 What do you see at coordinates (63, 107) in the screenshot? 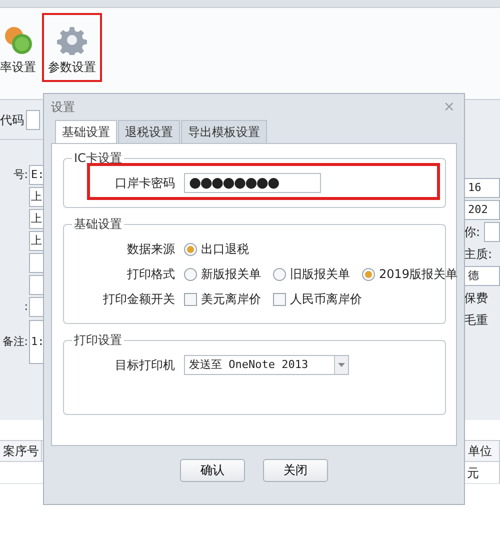
I see `dialog-title: 设置` at bounding box center [63, 107].